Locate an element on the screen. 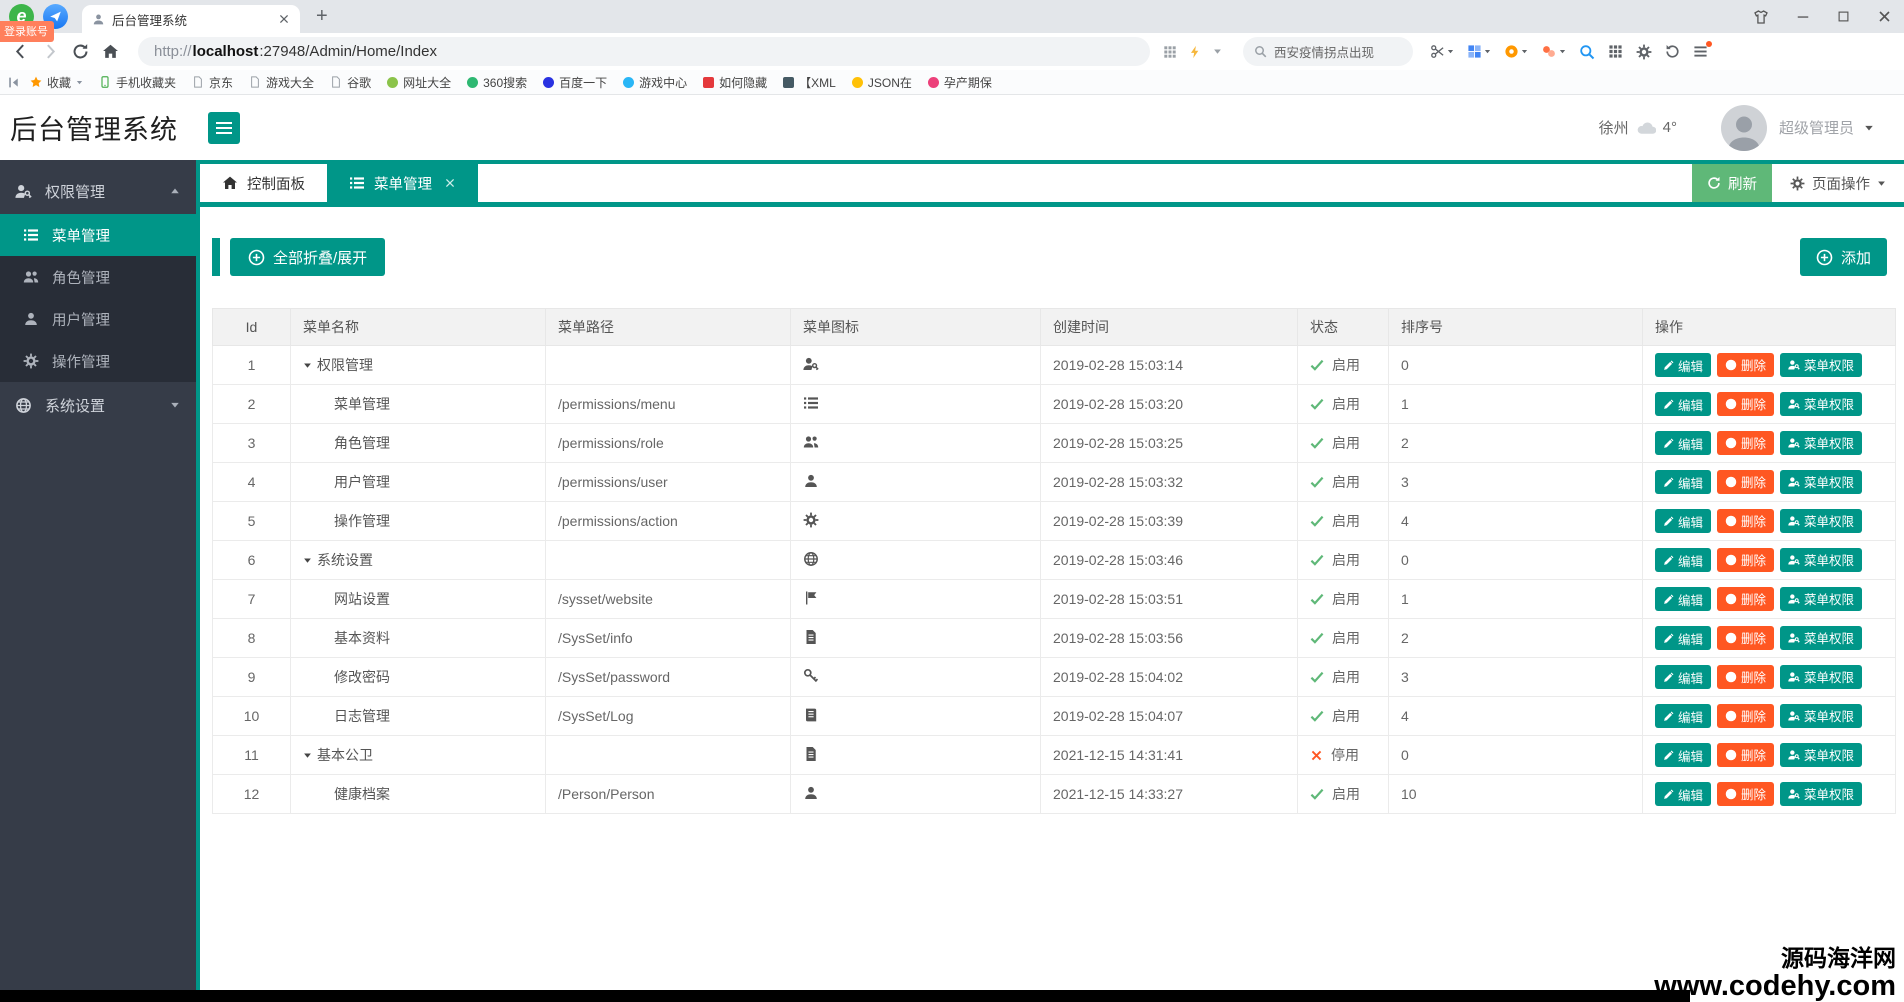 The height and width of the screenshot is (1002, 1904). url-input: http://localhost:27948/Admin/Home/Index is located at coordinates (644, 51).